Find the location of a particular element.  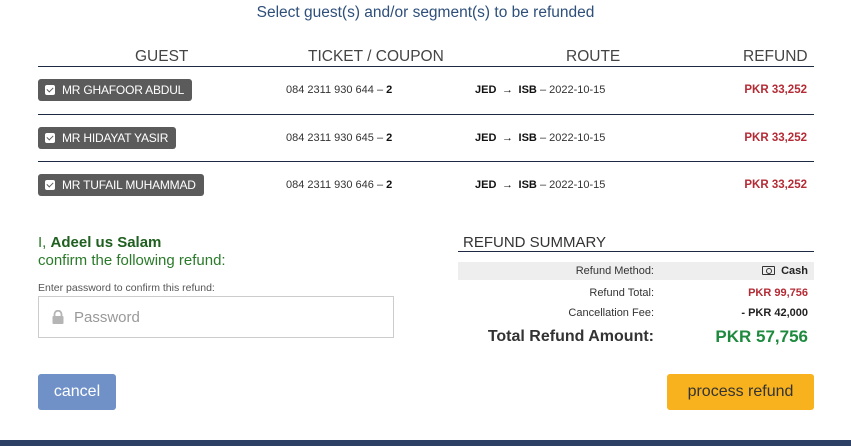

summary-row-total: Refund Total: PKR 99,756 is located at coordinates (636, 293).